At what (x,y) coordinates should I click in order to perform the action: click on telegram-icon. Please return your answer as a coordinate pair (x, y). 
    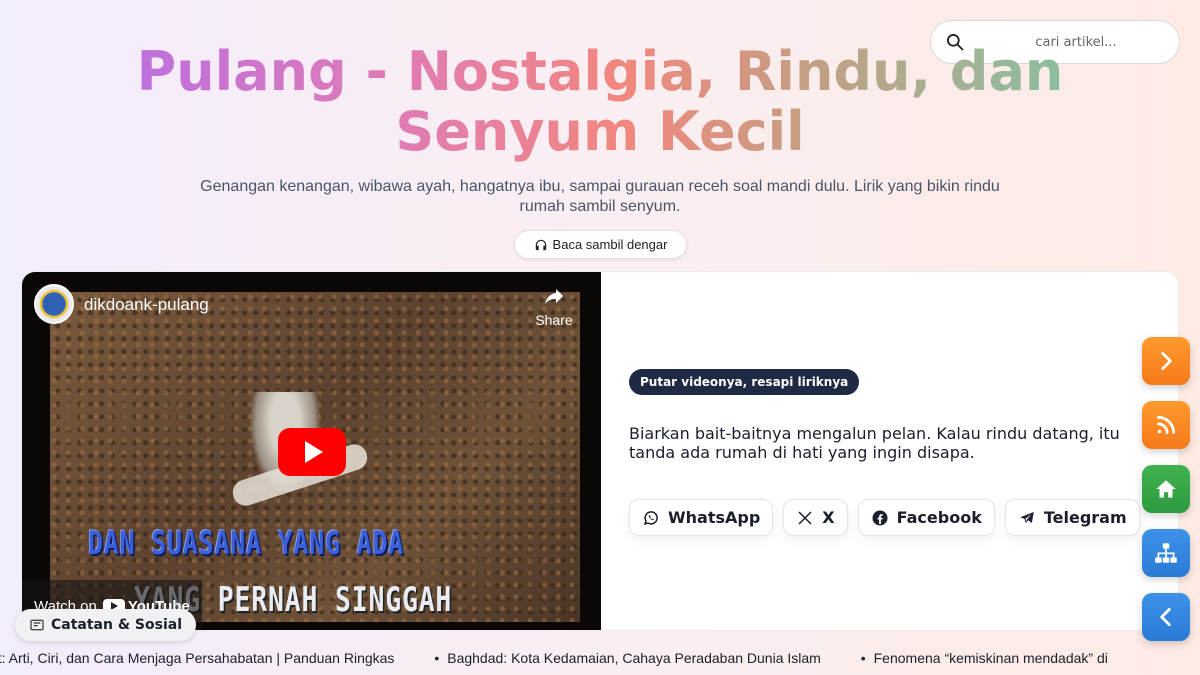
    Looking at the image, I should click on (1027, 517).